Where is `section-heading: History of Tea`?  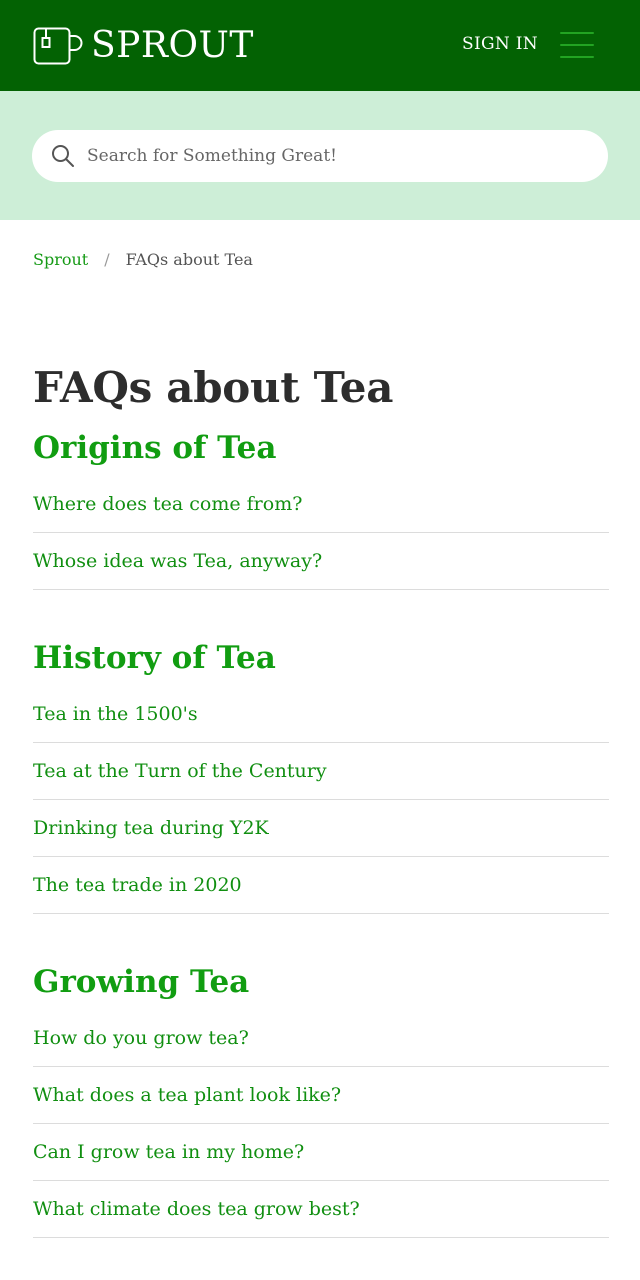
section-heading: History of Tea is located at coordinates (321, 658).